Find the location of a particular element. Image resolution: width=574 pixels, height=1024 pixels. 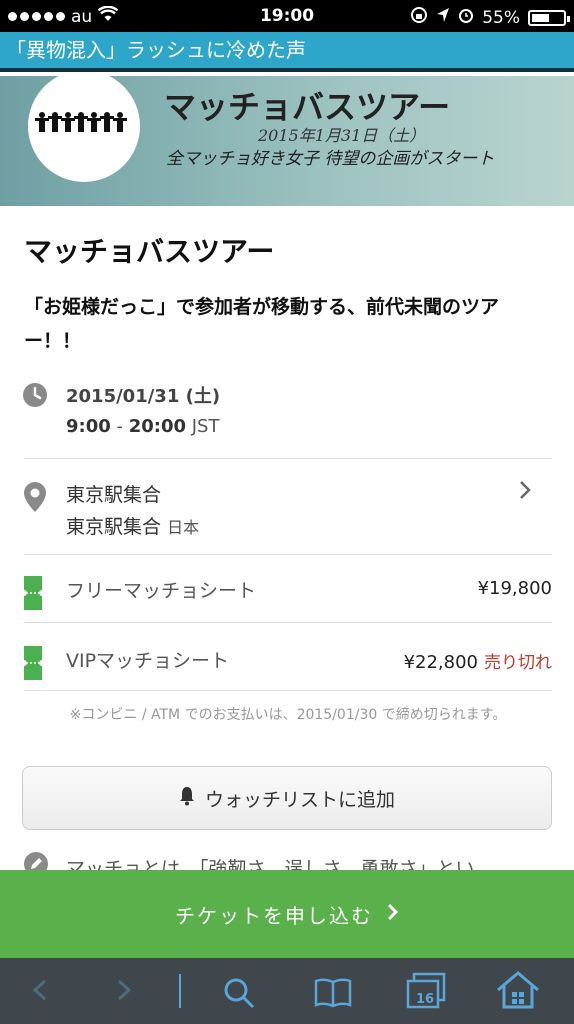

status-right: 55% is located at coordinates (490, 17).